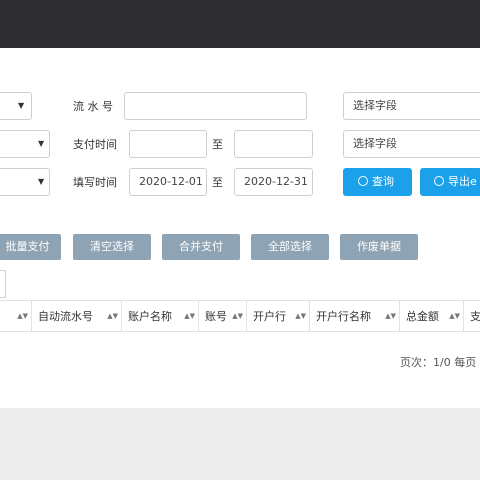  I want to click on select-all-button: 全部选择, so click(290, 247).